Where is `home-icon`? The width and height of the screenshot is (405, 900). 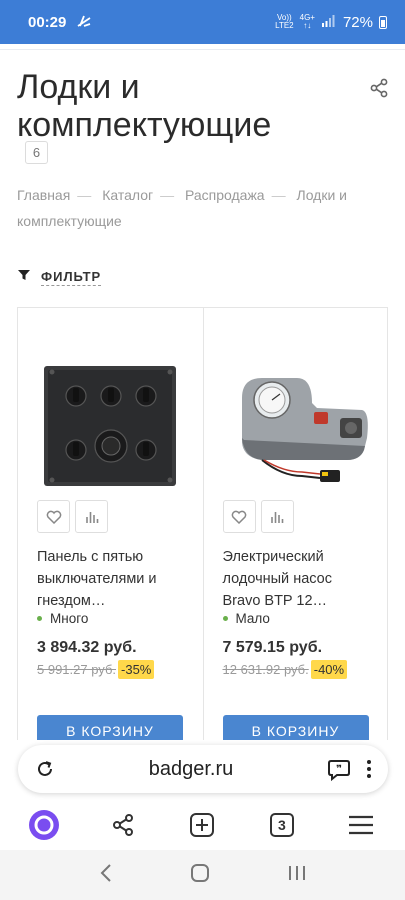 home-icon is located at coordinates (200, 875).